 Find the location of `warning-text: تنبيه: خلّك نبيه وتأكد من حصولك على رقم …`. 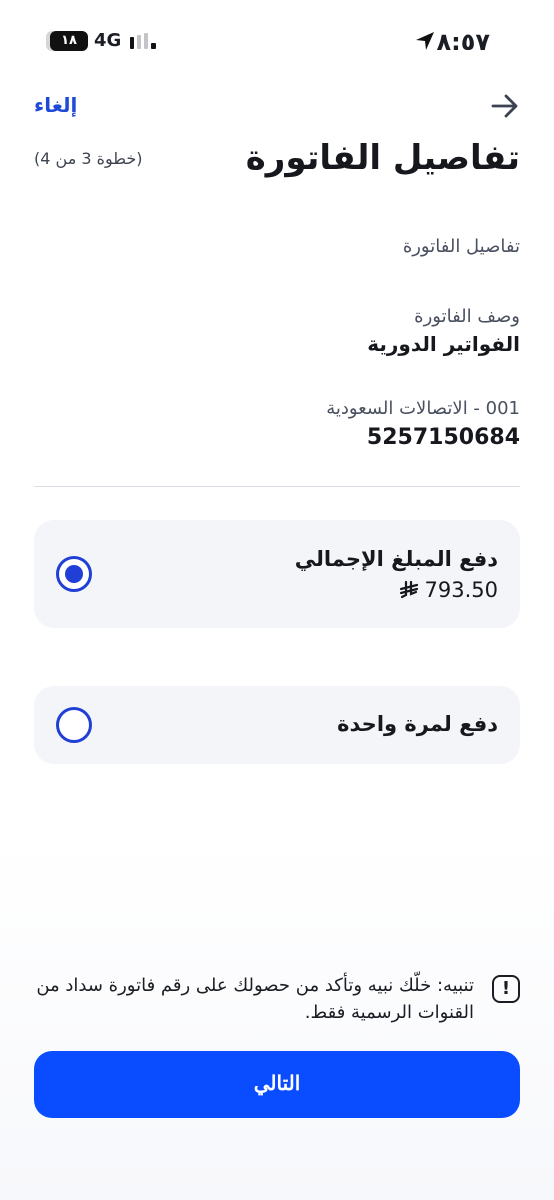

warning-text: تنبيه: خلّك نبيه وتأكد من حصولك على رقم … is located at coordinates (255, 999).